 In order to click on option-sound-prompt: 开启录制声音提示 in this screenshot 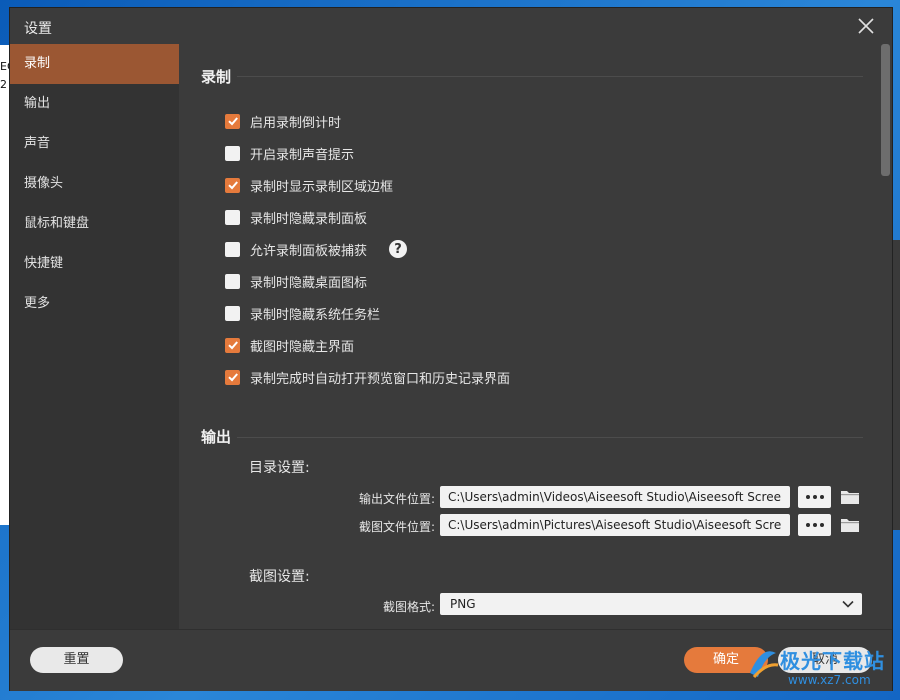, I will do `click(289, 153)`.